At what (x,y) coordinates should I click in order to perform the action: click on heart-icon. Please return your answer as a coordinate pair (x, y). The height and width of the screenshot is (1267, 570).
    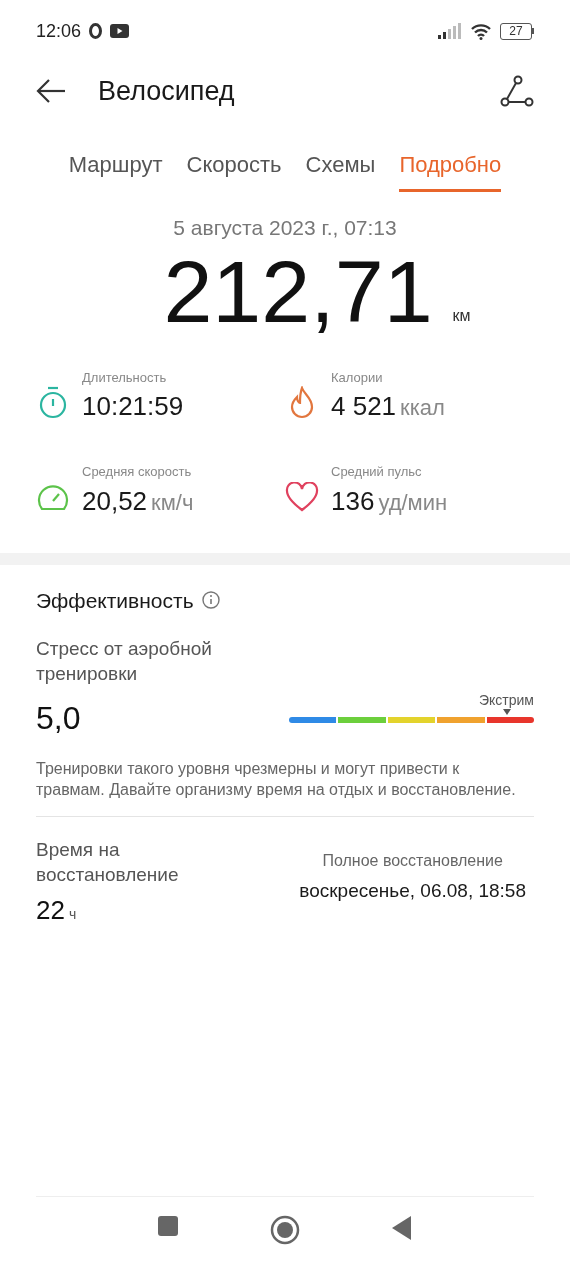
    Looking at the image, I should click on (302, 497).